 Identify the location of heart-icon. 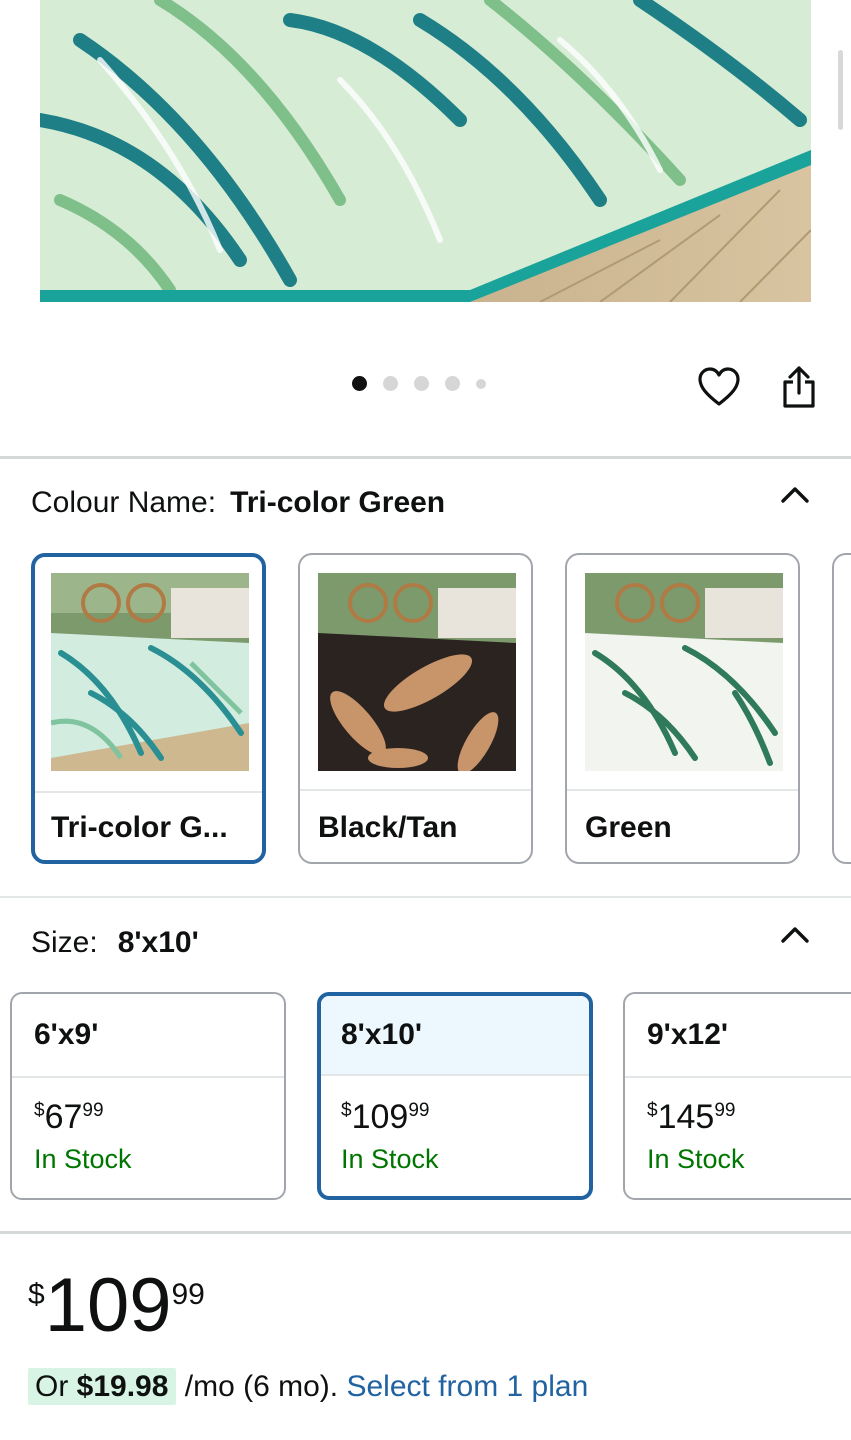
(719, 386).